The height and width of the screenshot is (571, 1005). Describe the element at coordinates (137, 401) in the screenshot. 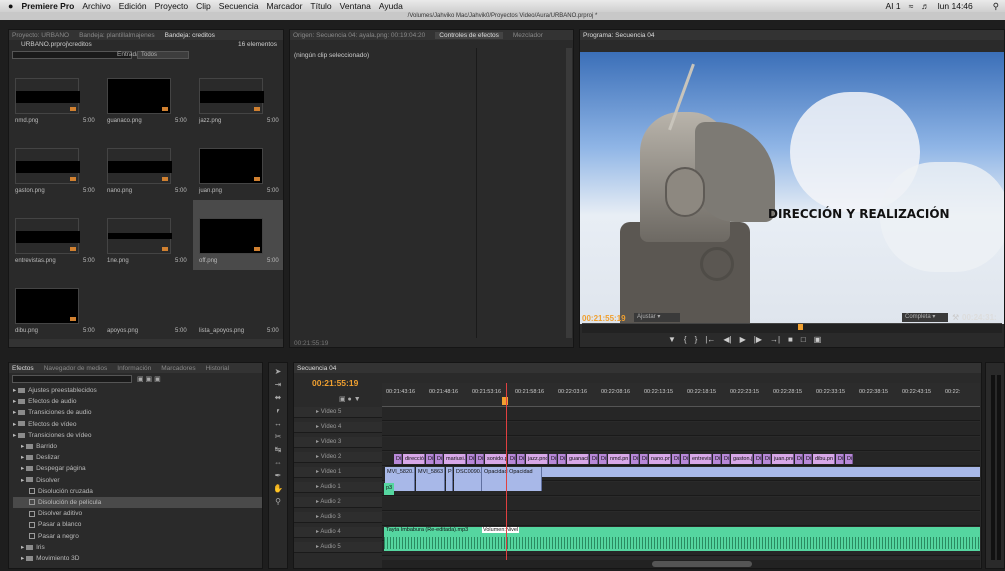

I see `effects-tree-item: ▸ Efectos de audio` at that location.